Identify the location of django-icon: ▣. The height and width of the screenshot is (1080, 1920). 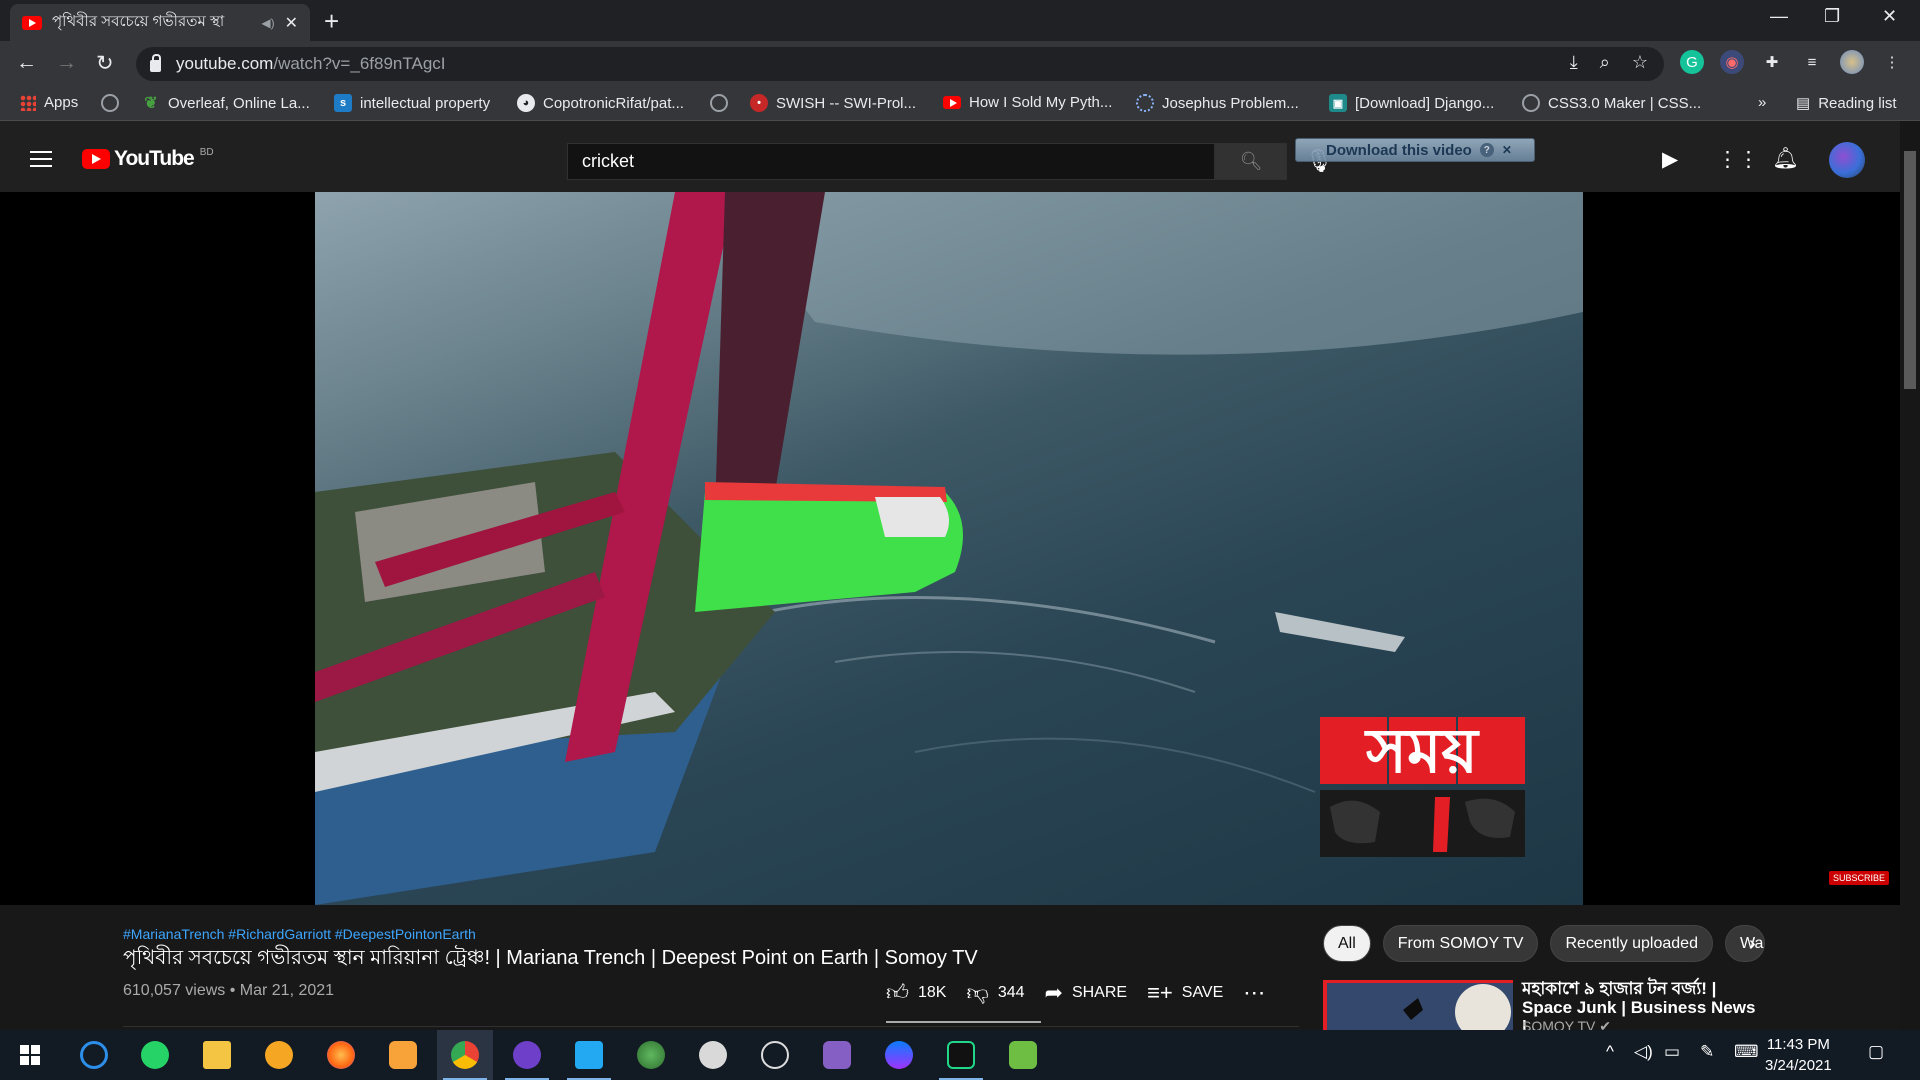
(1338, 103).